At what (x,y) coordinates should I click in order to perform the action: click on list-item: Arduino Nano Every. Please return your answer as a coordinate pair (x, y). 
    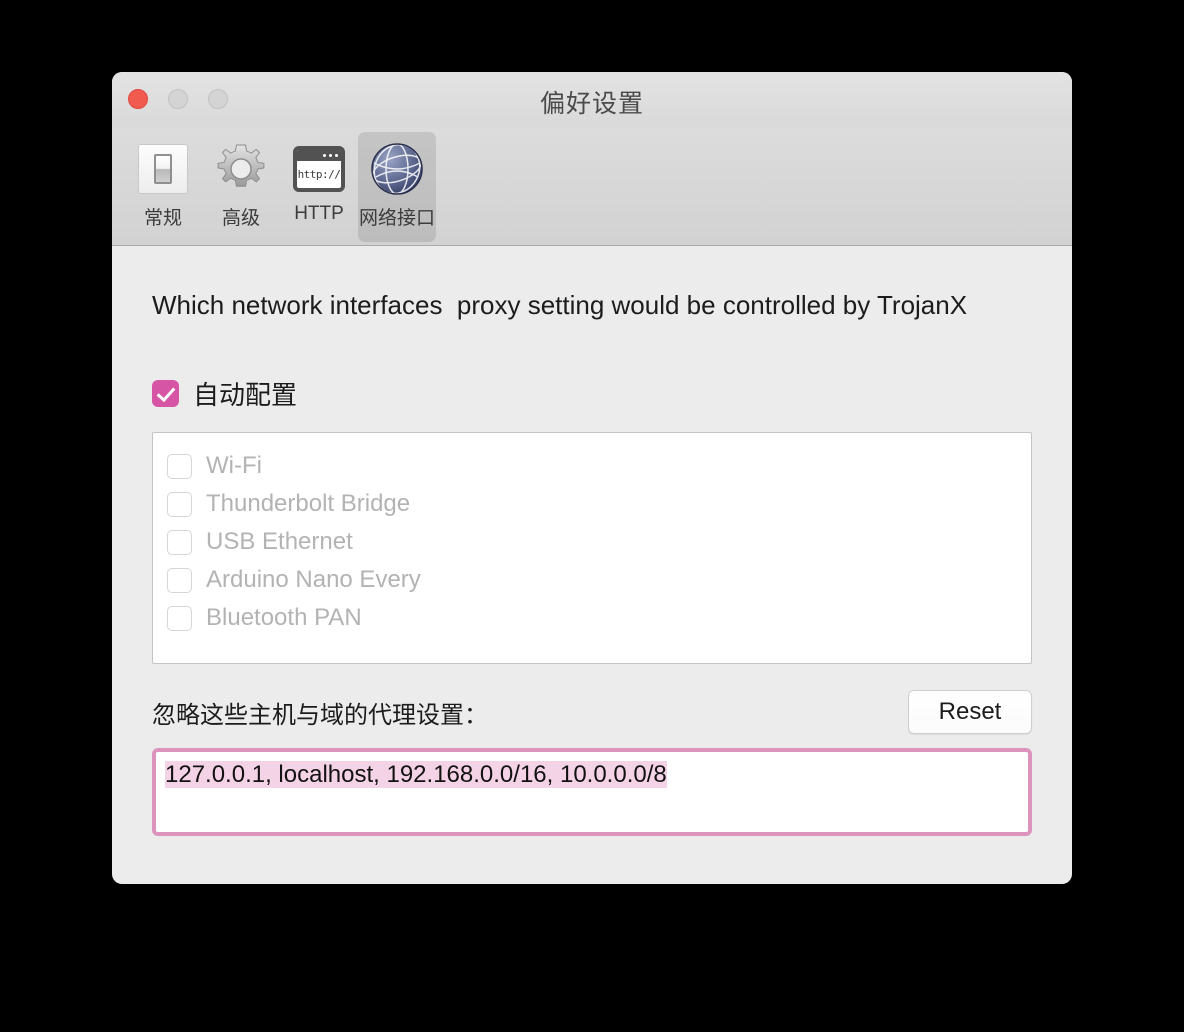
    Looking at the image, I should click on (599, 580).